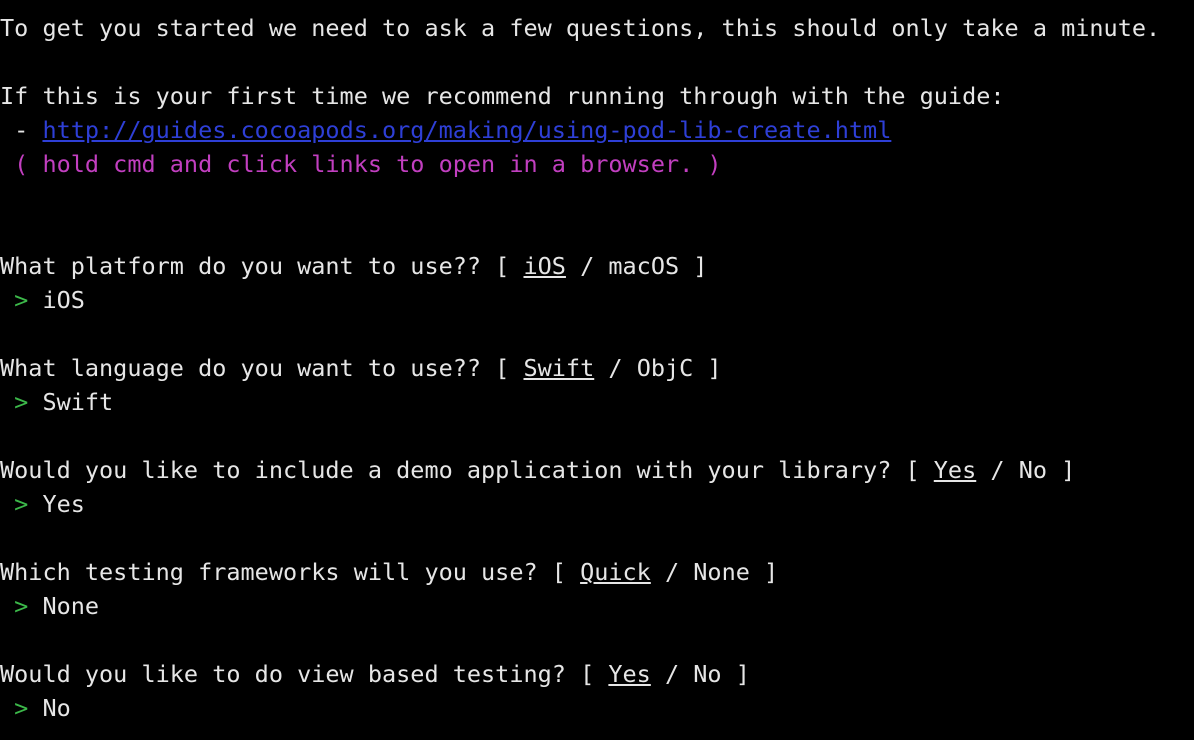 The image size is (1194, 740). What do you see at coordinates (78, 402) in the screenshot?
I see `answer-text: Swift` at bounding box center [78, 402].